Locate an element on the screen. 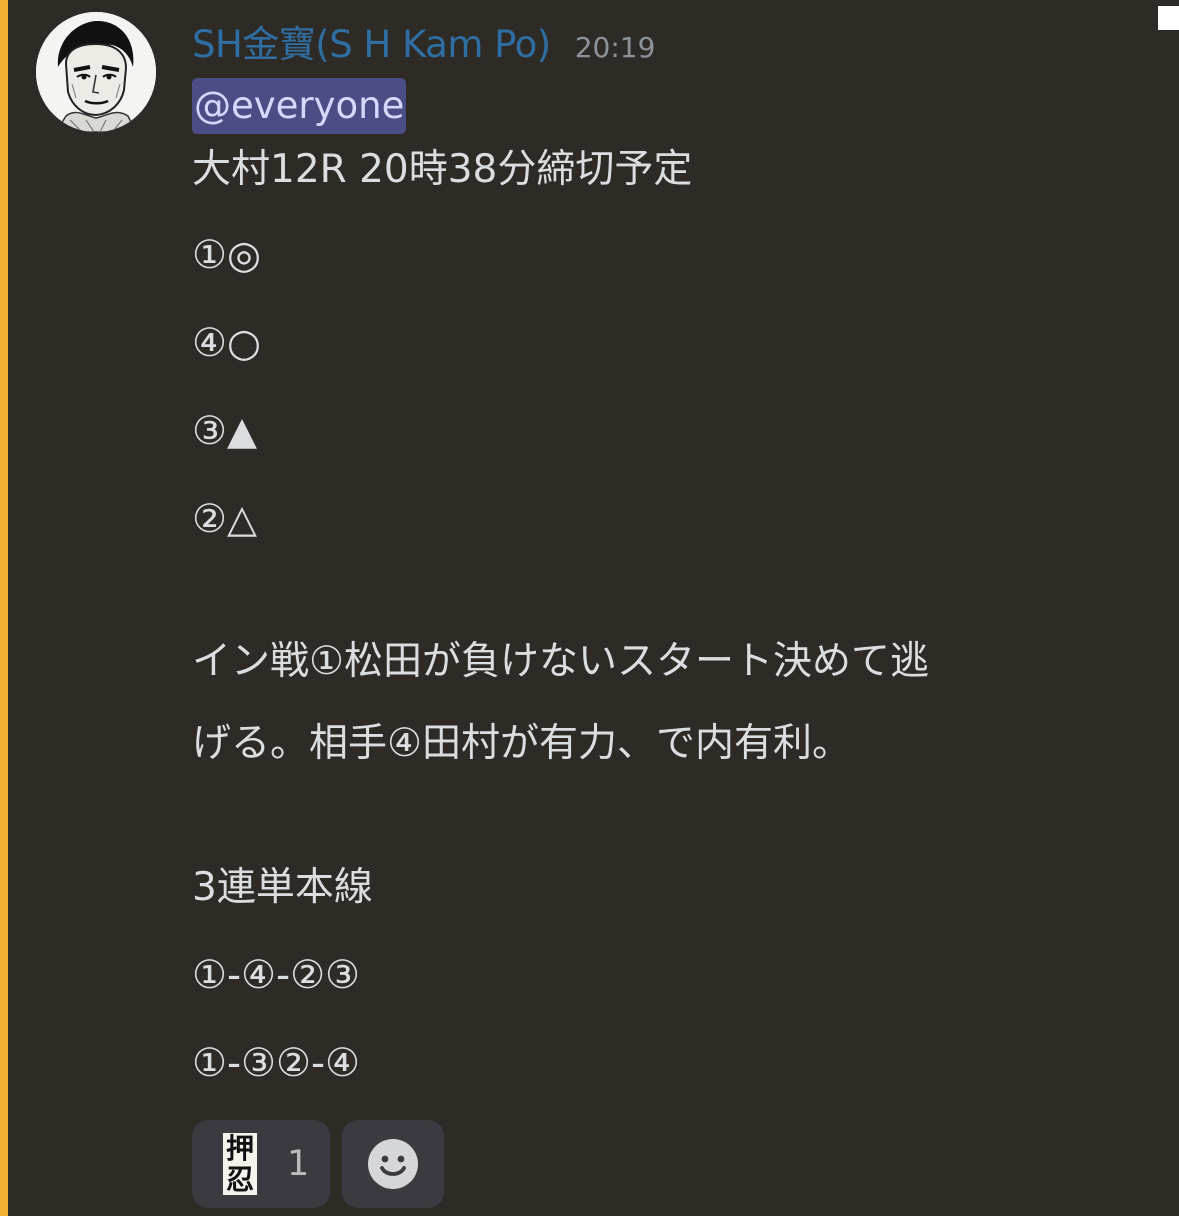 Image resolution: width=1179 pixels, height=1216 pixels. comment-line-2: げる。相手④田村が有力、で内有利。 is located at coordinates (521, 743).